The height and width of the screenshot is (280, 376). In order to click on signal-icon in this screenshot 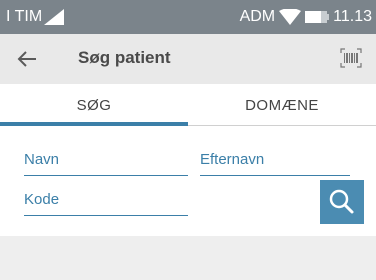, I will do `click(54, 17)`.